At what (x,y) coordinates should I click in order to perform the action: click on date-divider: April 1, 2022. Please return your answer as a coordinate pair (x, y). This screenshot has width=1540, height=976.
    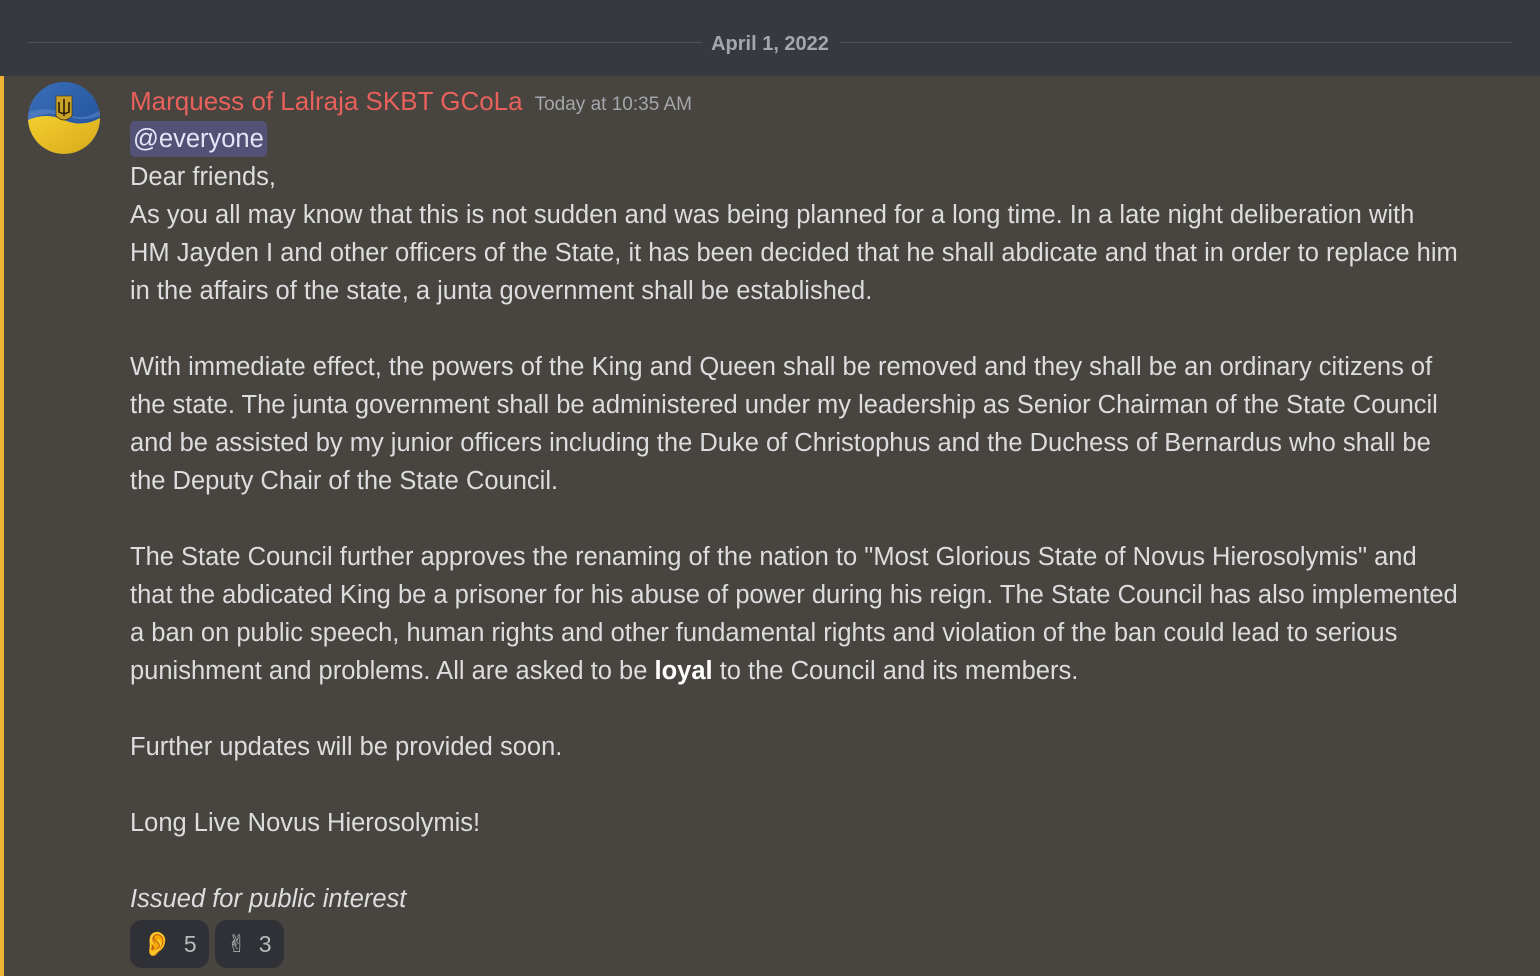
    Looking at the image, I should click on (770, 38).